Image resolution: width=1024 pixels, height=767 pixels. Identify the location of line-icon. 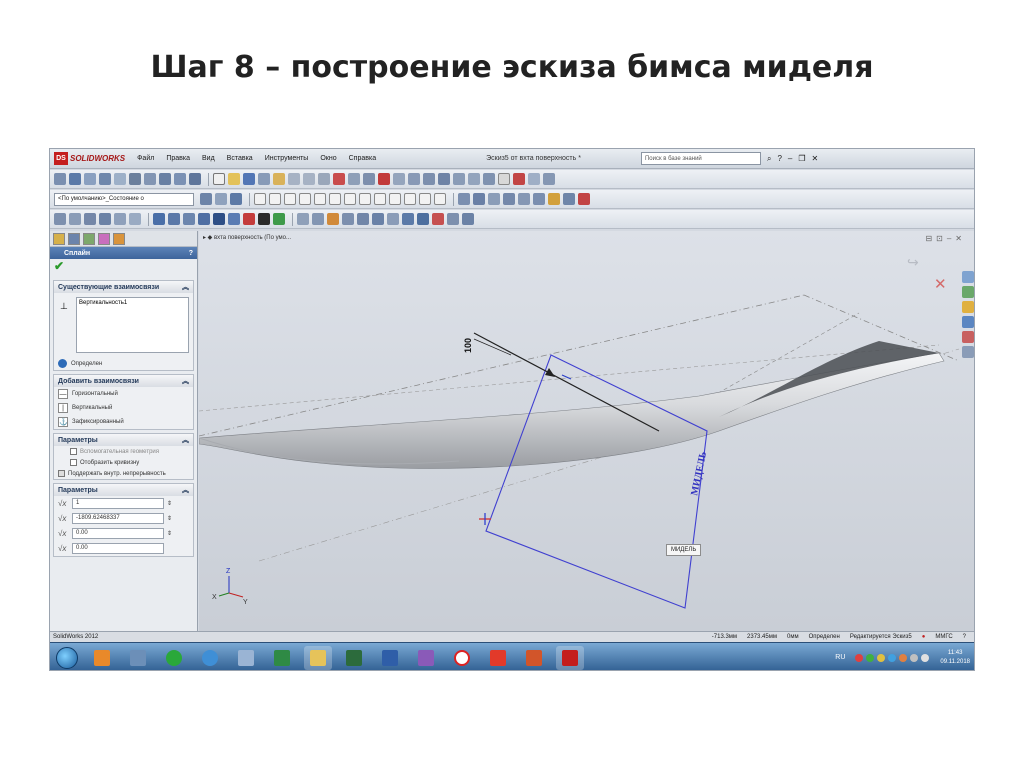
(75, 179).